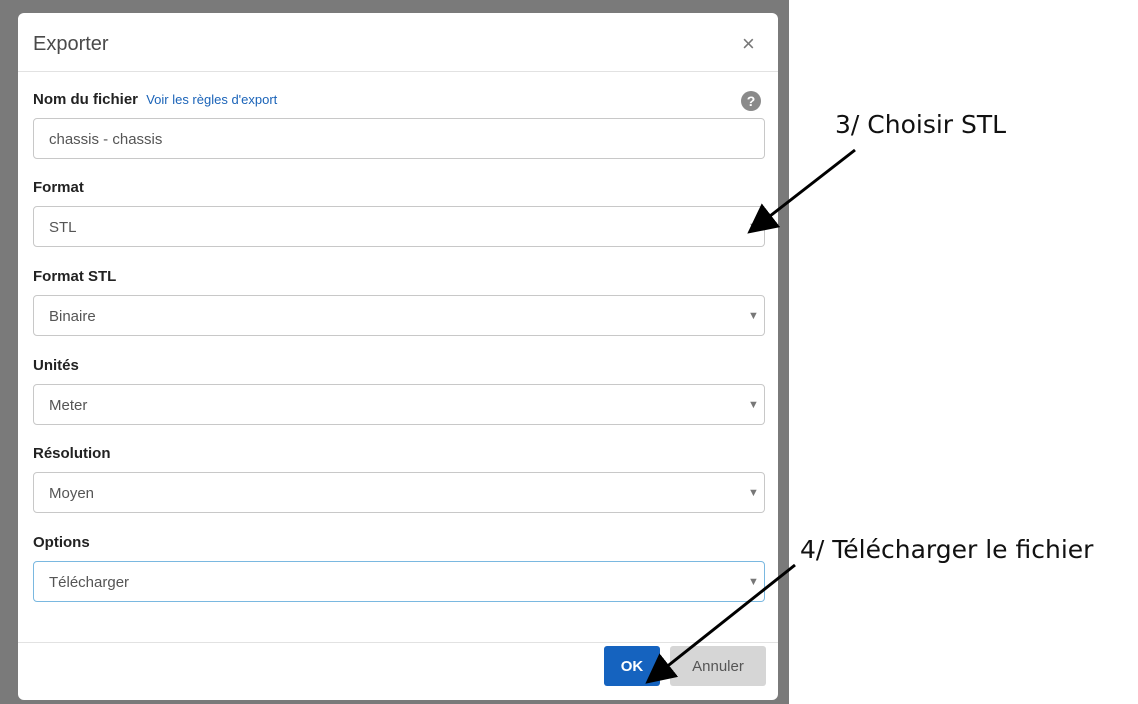 This screenshot has height=704, width=1138. Describe the element at coordinates (399, 492) in the screenshot. I see `resolution-select: Moyen ▼` at that location.